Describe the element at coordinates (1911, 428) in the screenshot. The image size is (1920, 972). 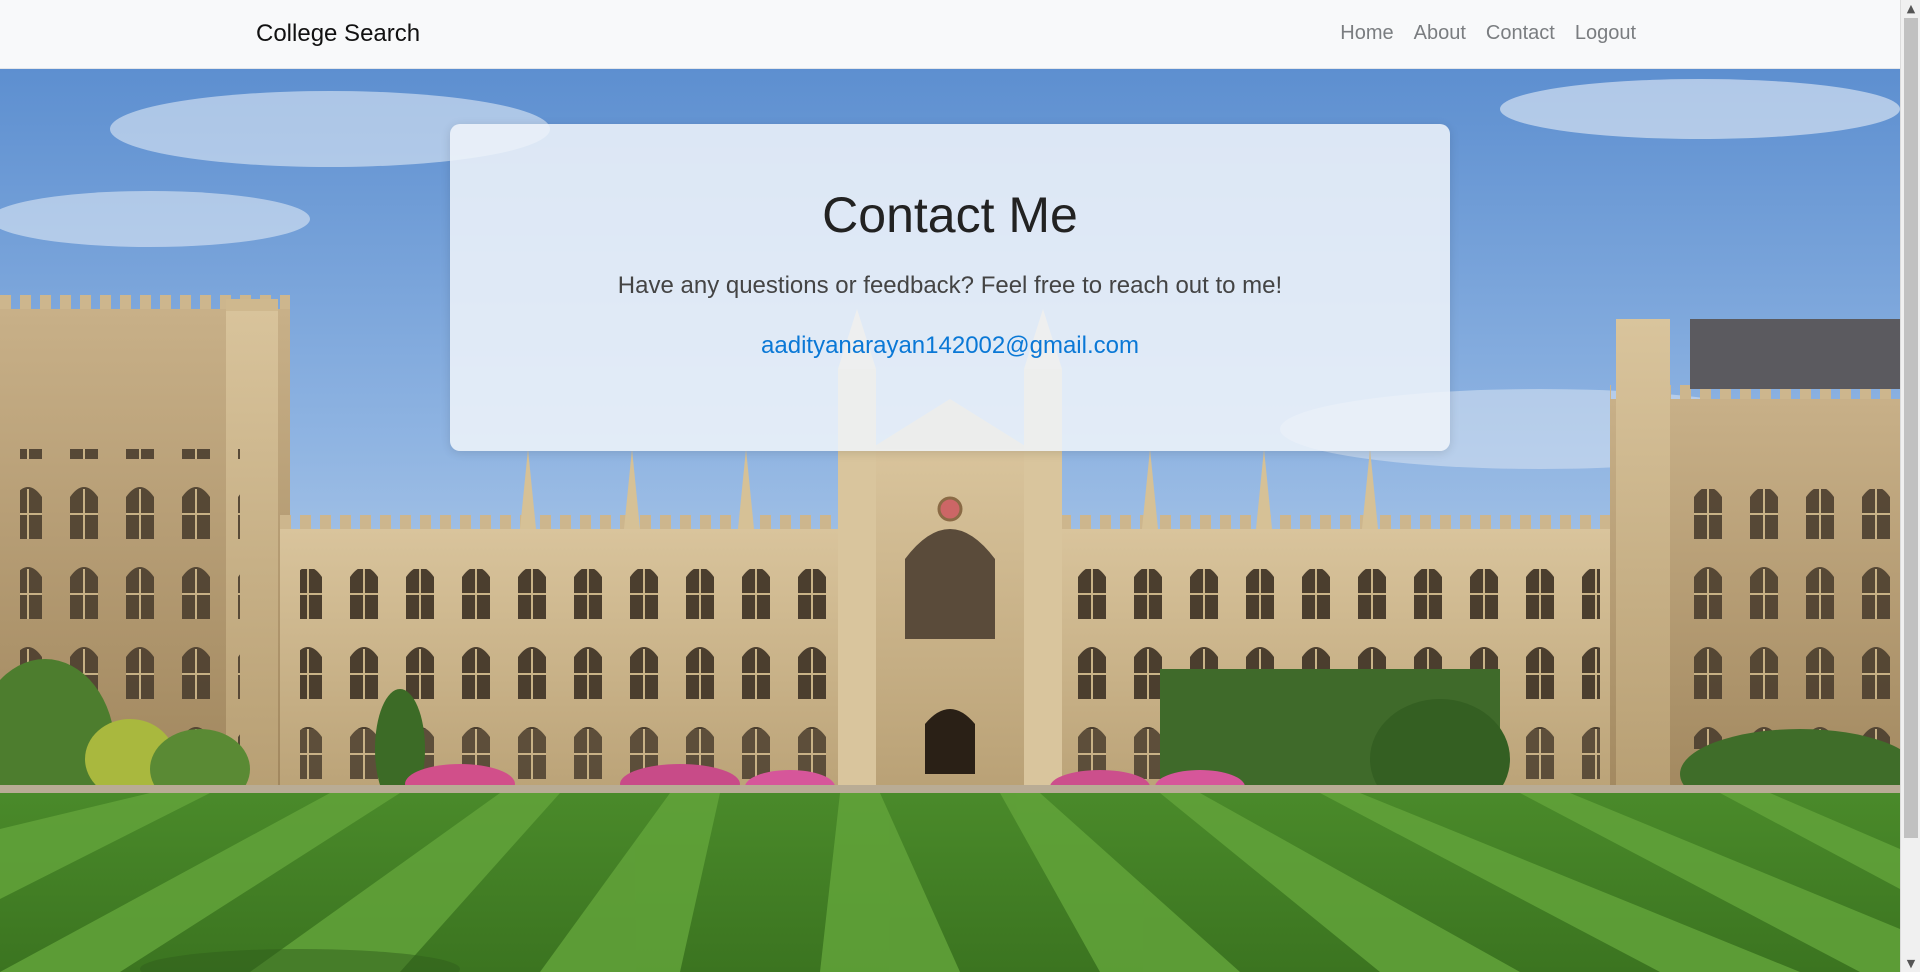
I see `scrollbar-thumb` at that location.